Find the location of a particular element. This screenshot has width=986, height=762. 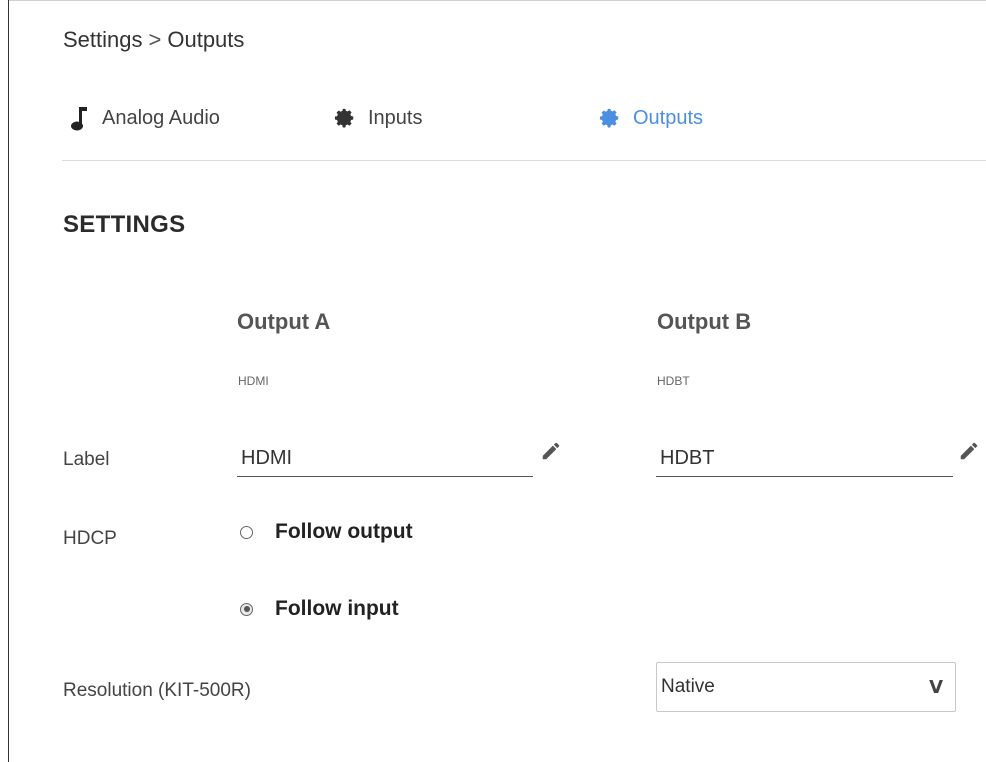

output-b-label-input is located at coordinates (804, 458).